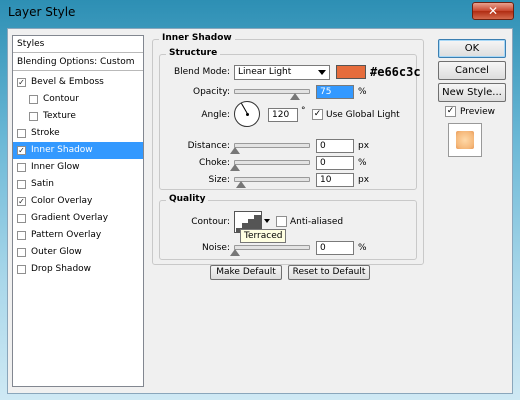 The image size is (520, 400). Describe the element at coordinates (351, 72) in the screenshot. I see `shadow-color-swatch` at that location.